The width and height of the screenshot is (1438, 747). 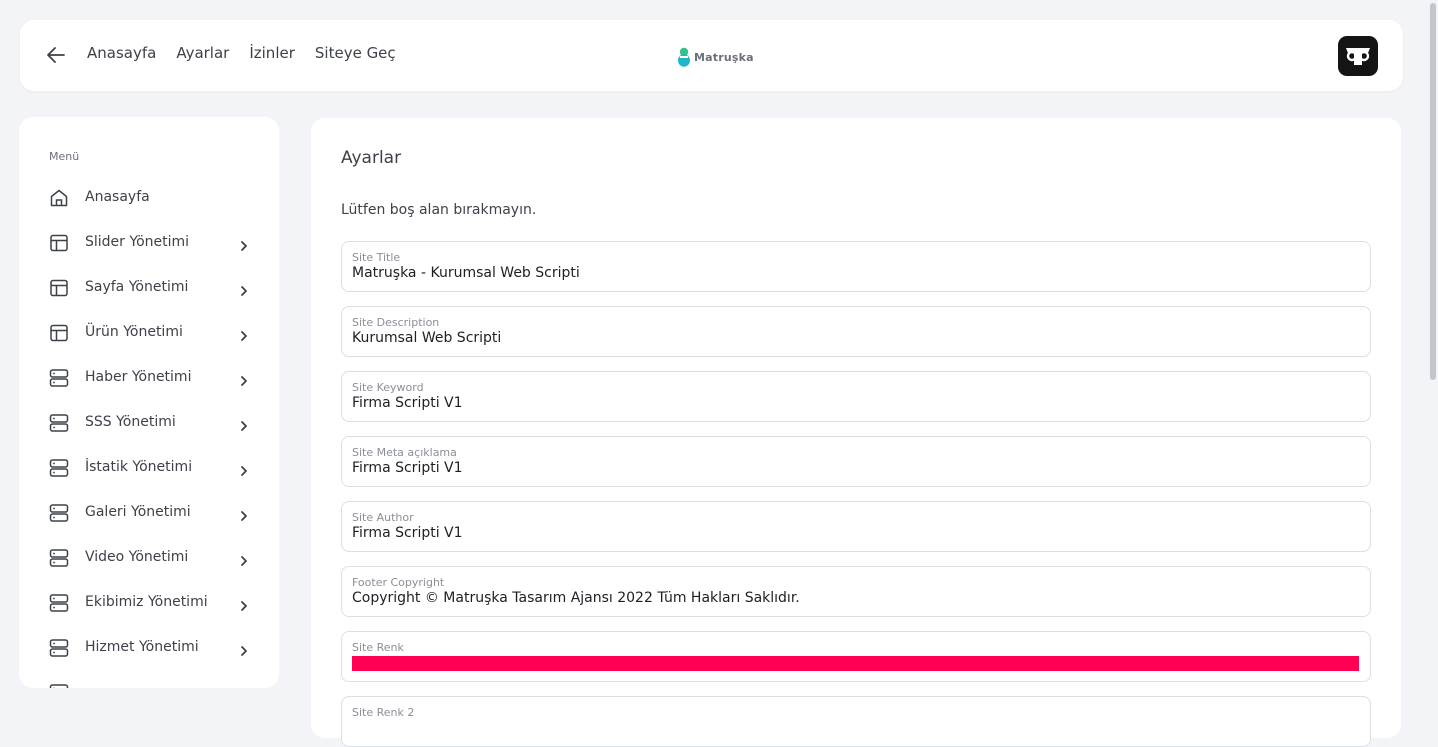 I want to click on field-label: Footer Copyright, so click(x=398, y=582).